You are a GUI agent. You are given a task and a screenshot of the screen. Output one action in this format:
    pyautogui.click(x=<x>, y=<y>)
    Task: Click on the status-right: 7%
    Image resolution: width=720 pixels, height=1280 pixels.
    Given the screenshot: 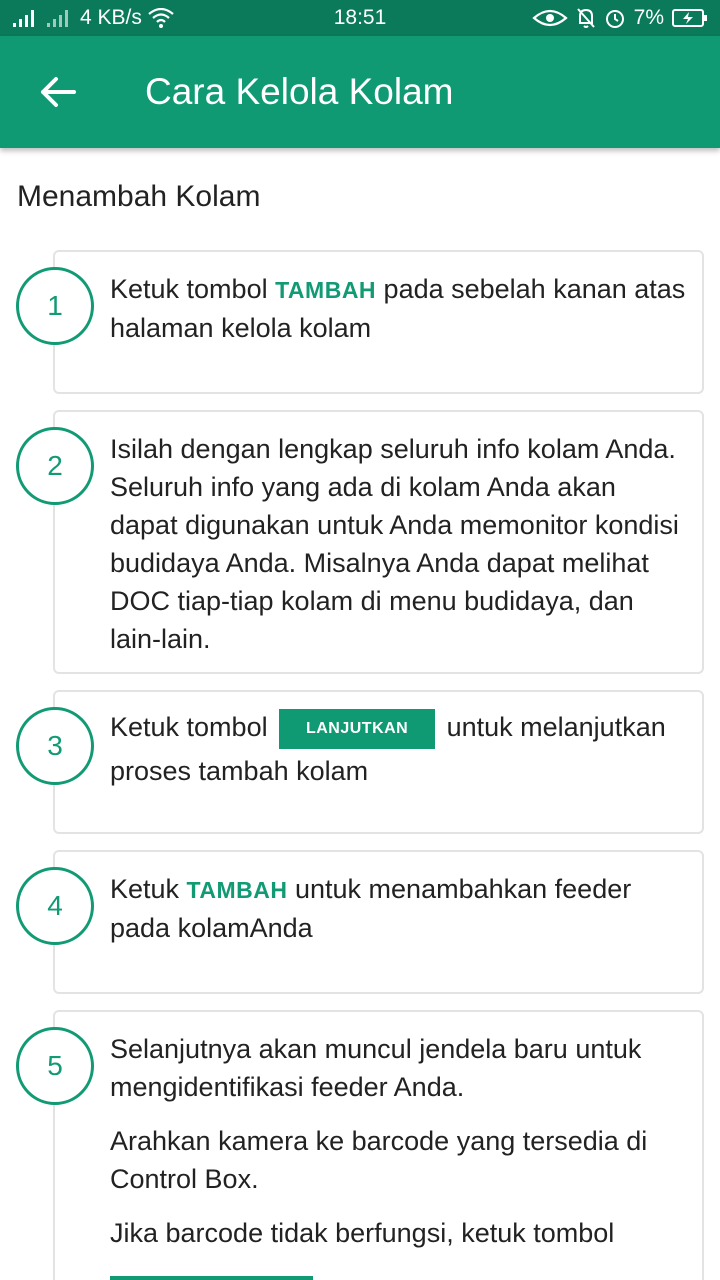 What is the action you would take?
    pyautogui.click(x=619, y=18)
    